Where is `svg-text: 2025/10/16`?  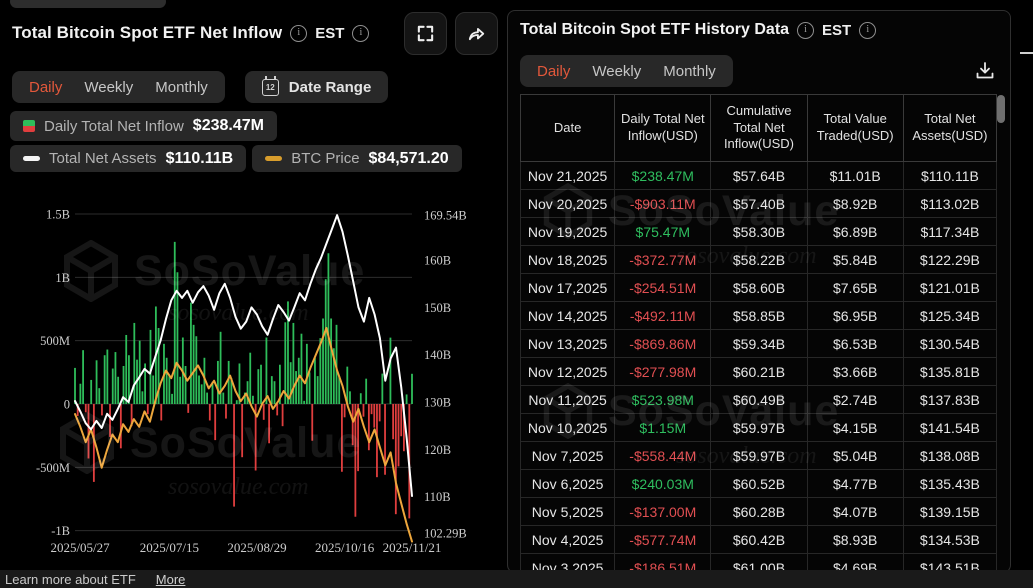 svg-text: 2025/10/16 is located at coordinates (345, 547).